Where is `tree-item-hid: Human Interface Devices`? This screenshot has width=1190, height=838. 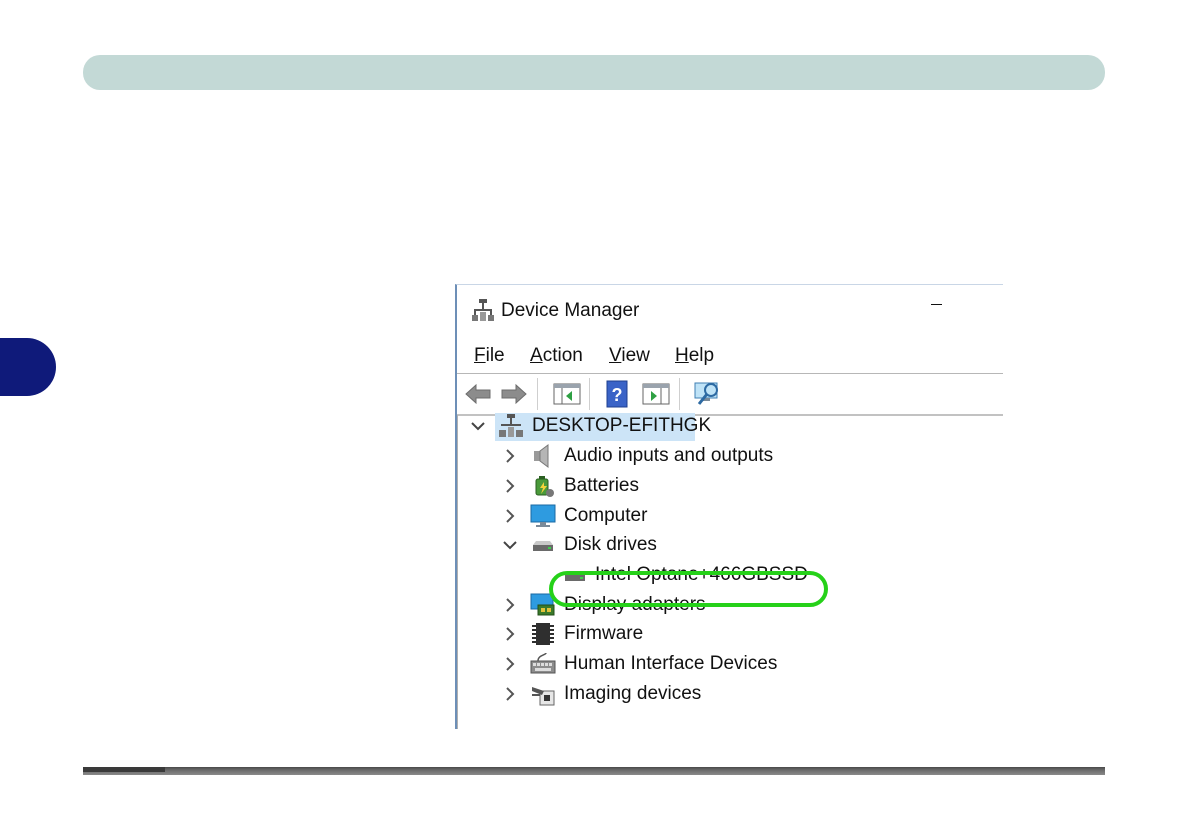 tree-item-hid: Human Interface Devices is located at coordinates (730, 665).